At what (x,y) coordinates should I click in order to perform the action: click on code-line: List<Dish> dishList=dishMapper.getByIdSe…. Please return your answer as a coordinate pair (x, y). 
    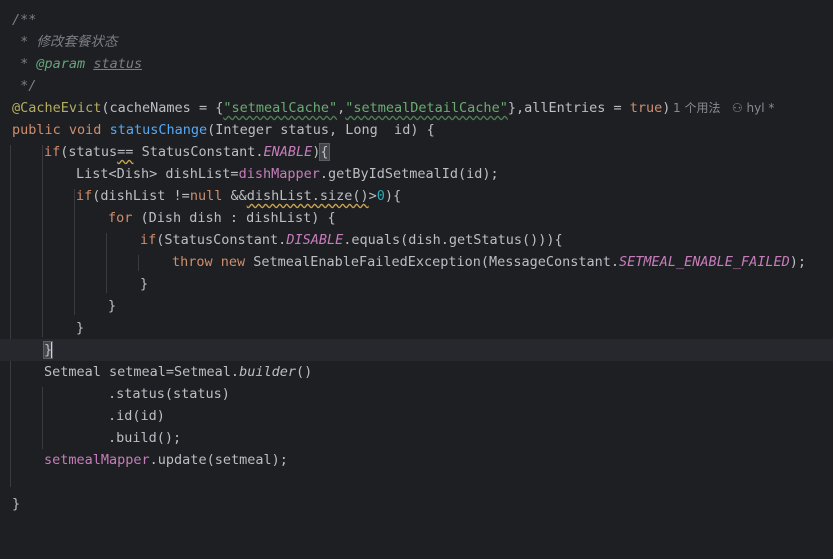
    Looking at the image, I should click on (416, 174).